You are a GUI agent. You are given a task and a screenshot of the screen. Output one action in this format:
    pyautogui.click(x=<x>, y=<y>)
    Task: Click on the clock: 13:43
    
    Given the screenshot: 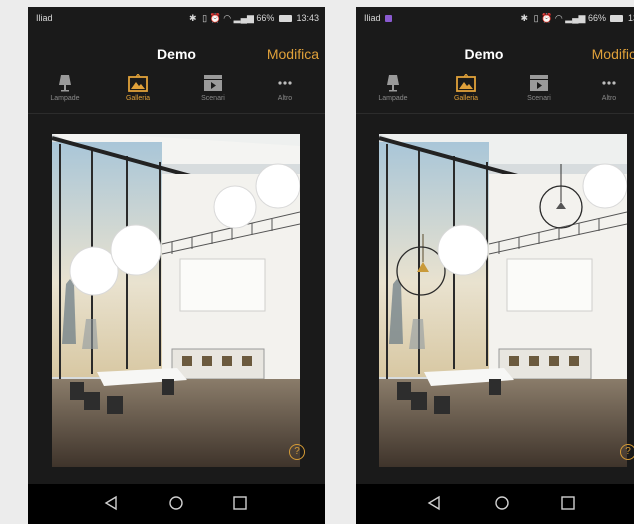 What is the action you would take?
    pyautogui.click(x=307, y=18)
    